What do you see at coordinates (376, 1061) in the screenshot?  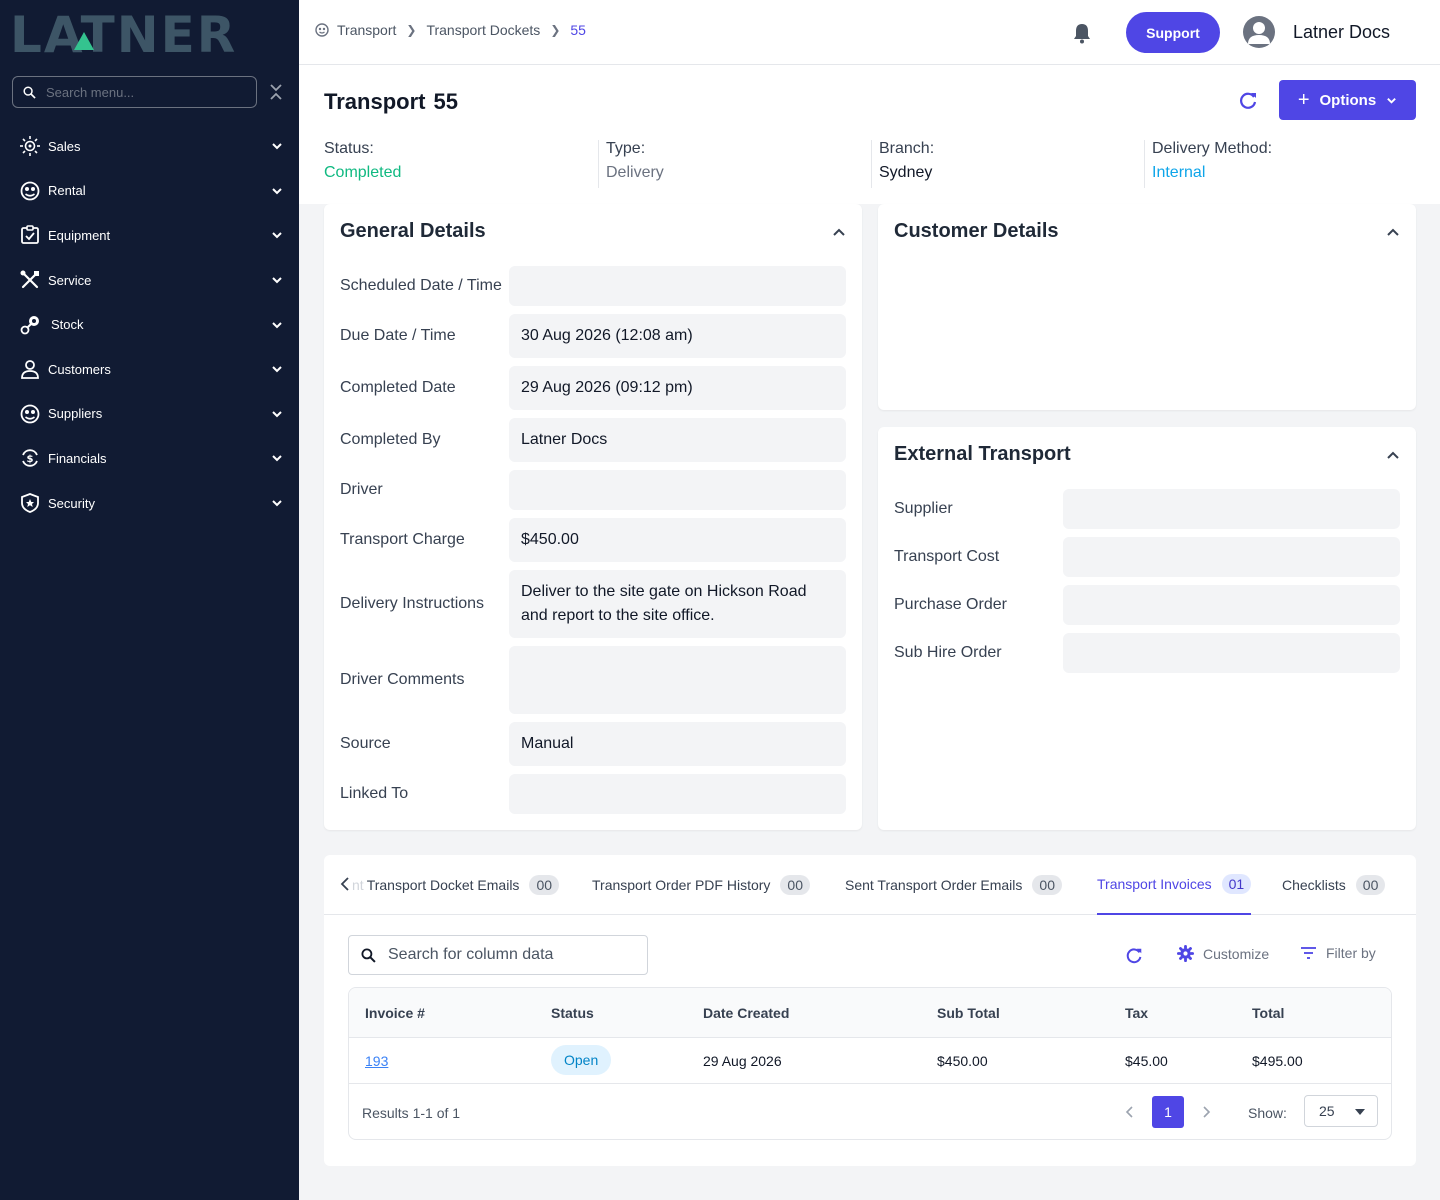 I see `invoice-link: 193` at bounding box center [376, 1061].